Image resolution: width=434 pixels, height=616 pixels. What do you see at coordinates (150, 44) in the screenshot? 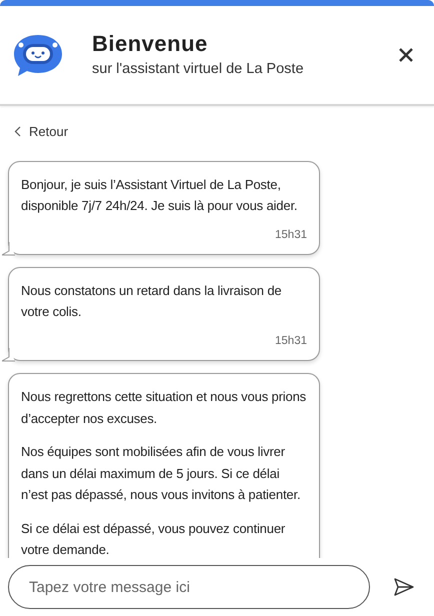
I see `header-title: Bienvenue` at bounding box center [150, 44].